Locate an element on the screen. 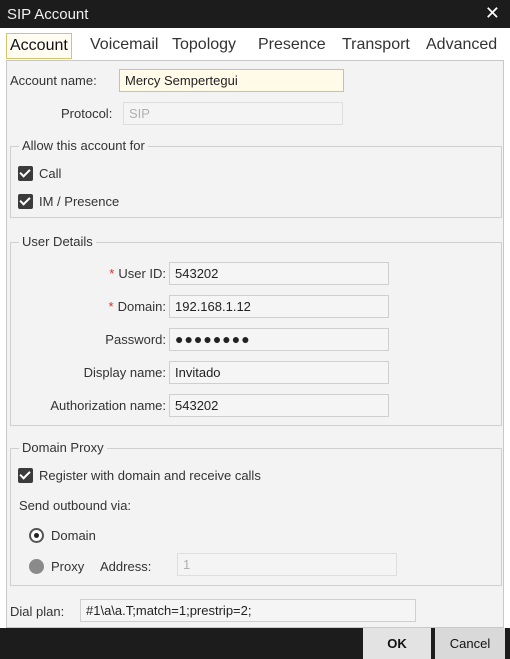 The height and width of the screenshot is (659, 510). tab-advanced: Advanced is located at coordinates (461, 46).